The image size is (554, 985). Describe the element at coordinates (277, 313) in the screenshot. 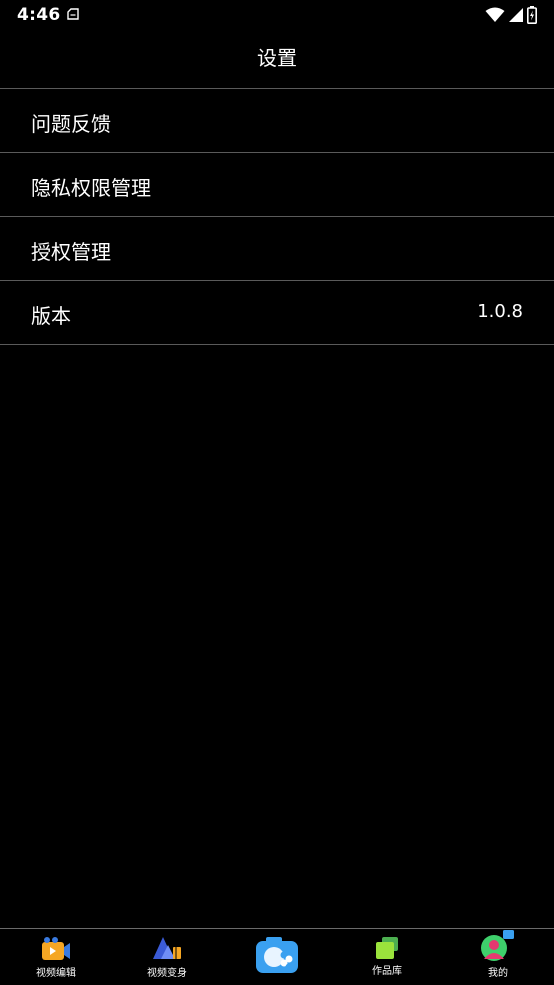

I see `settings-item-version: 版本 1.0.8` at that location.